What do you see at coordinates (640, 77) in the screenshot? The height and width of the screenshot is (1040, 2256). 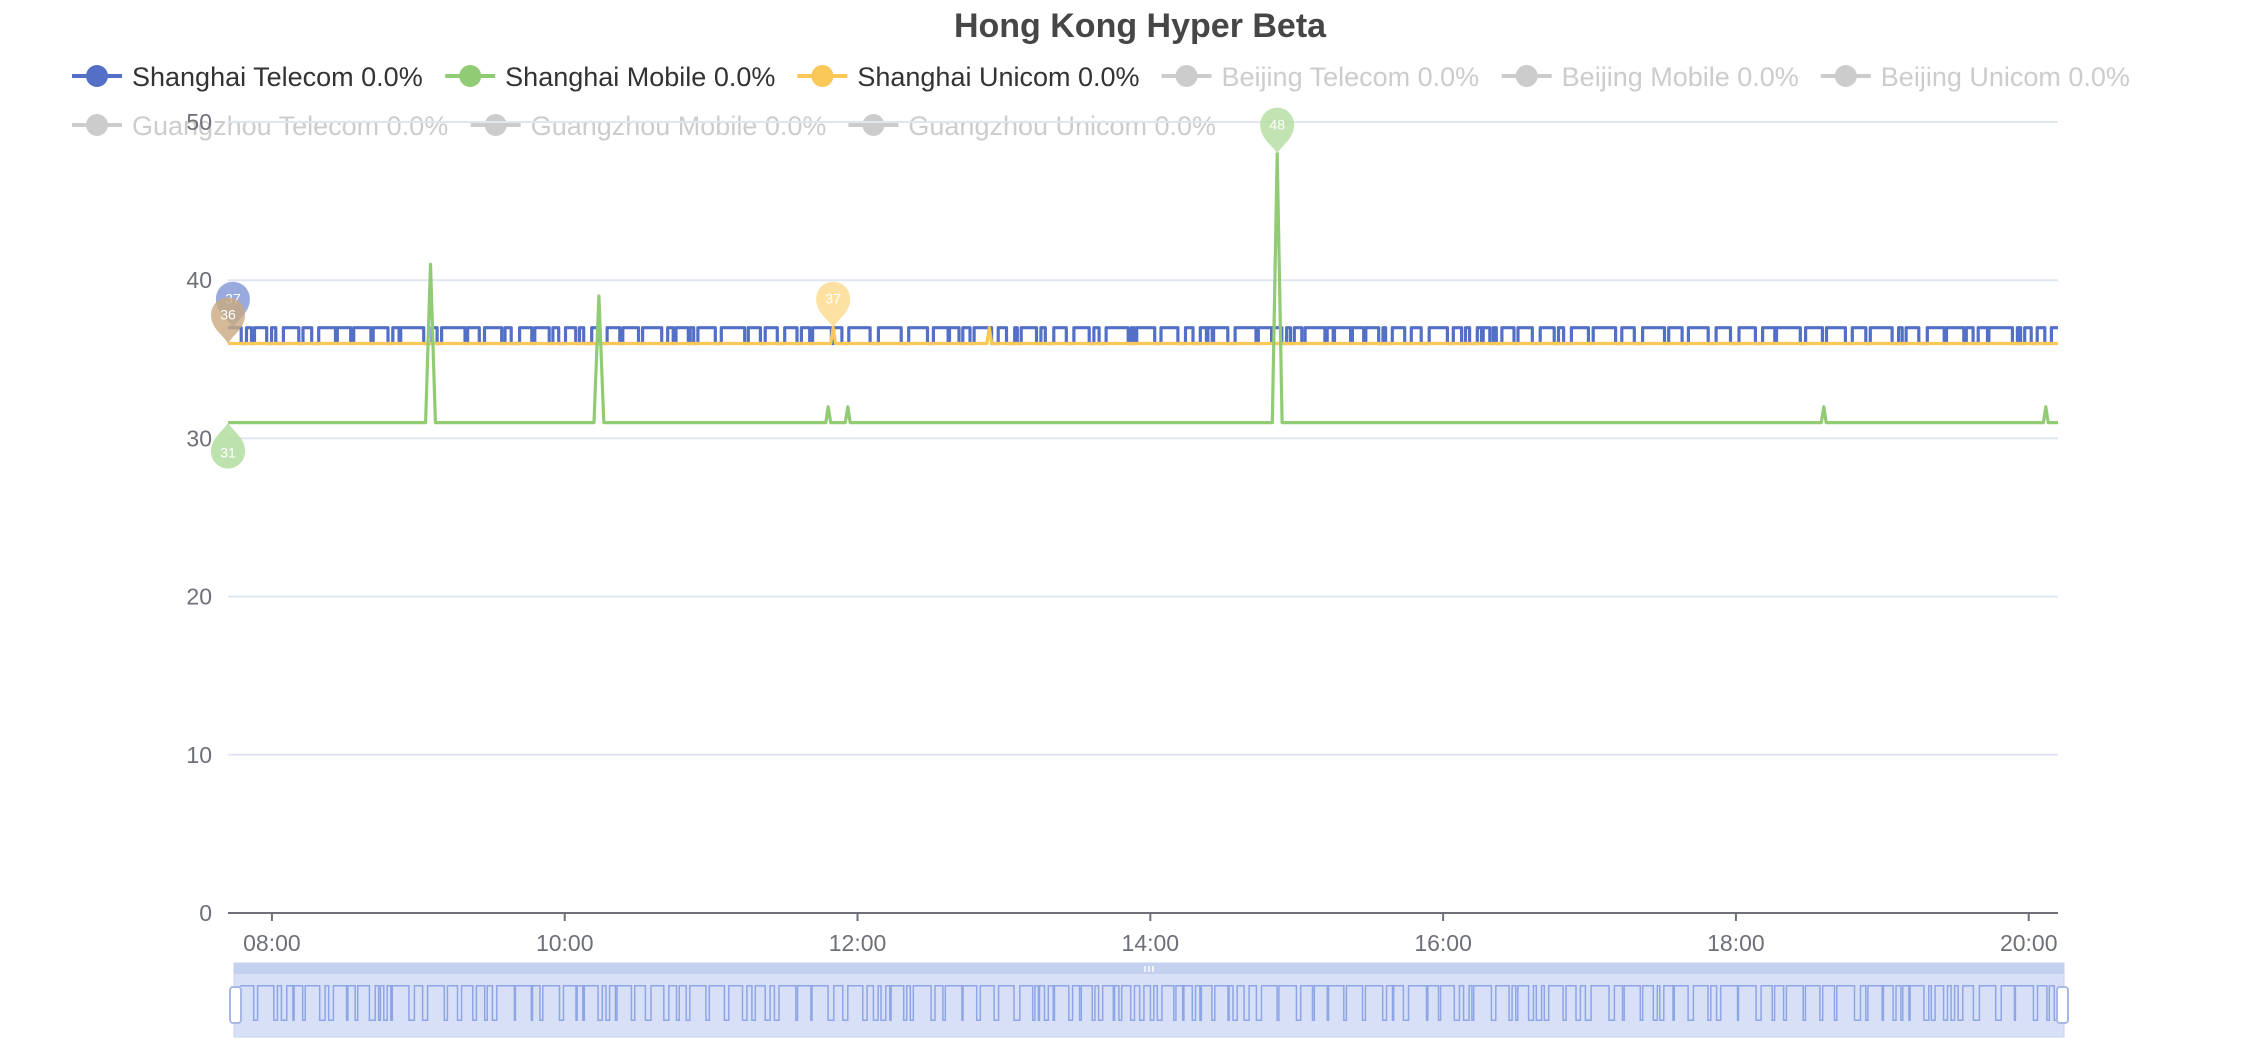 I see `legend-label: Shanghai Mobile 0.0%` at bounding box center [640, 77].